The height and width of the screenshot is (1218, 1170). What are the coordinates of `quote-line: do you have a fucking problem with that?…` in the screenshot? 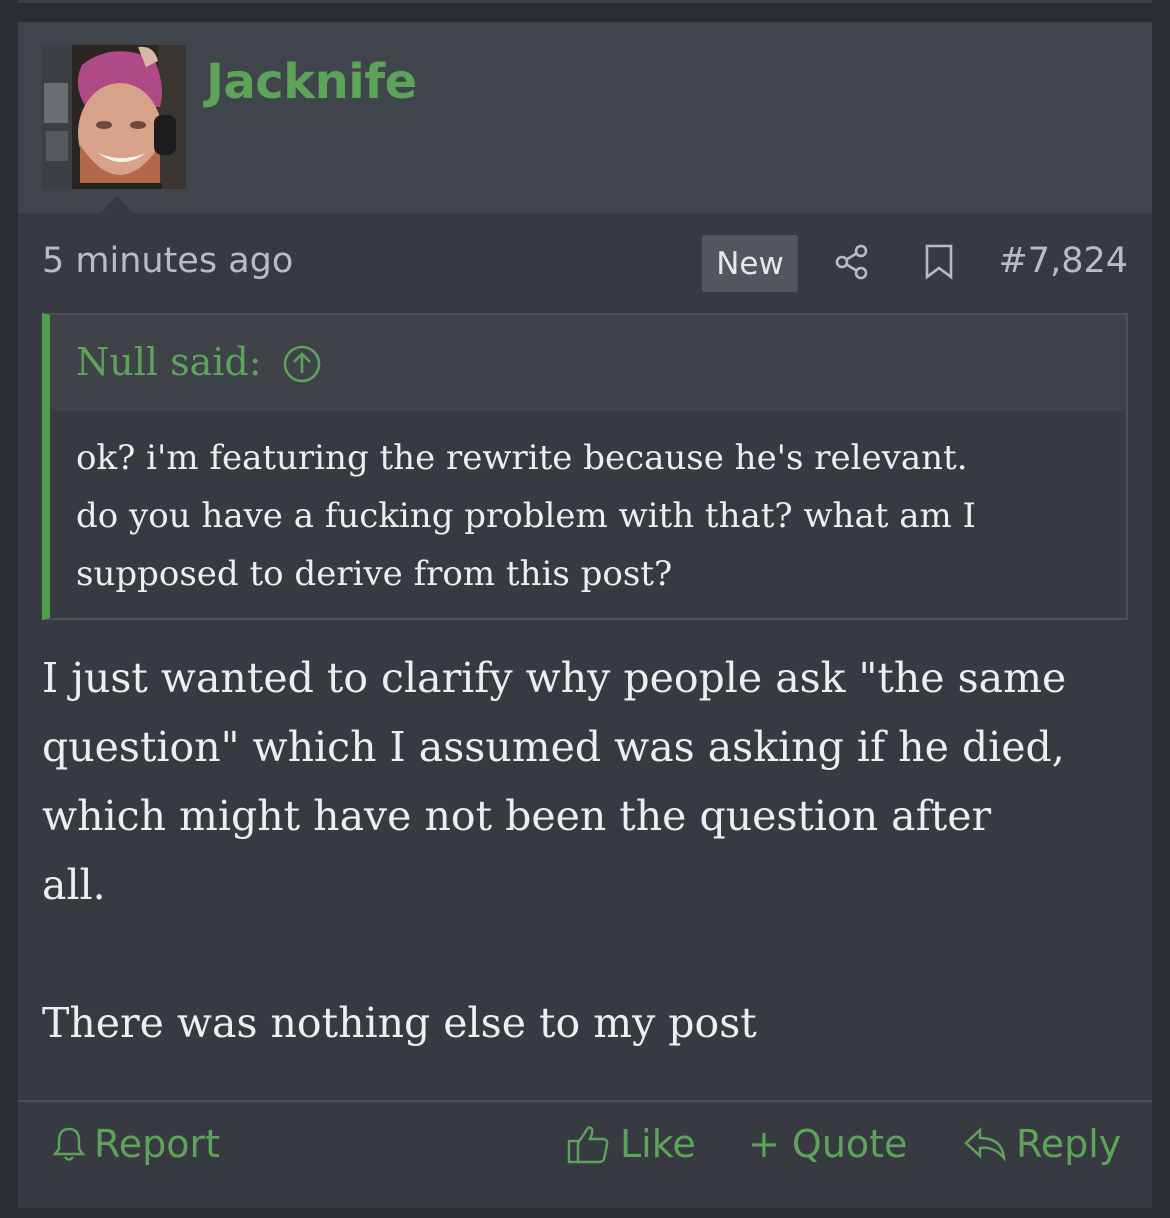 It's located at (526, 516).